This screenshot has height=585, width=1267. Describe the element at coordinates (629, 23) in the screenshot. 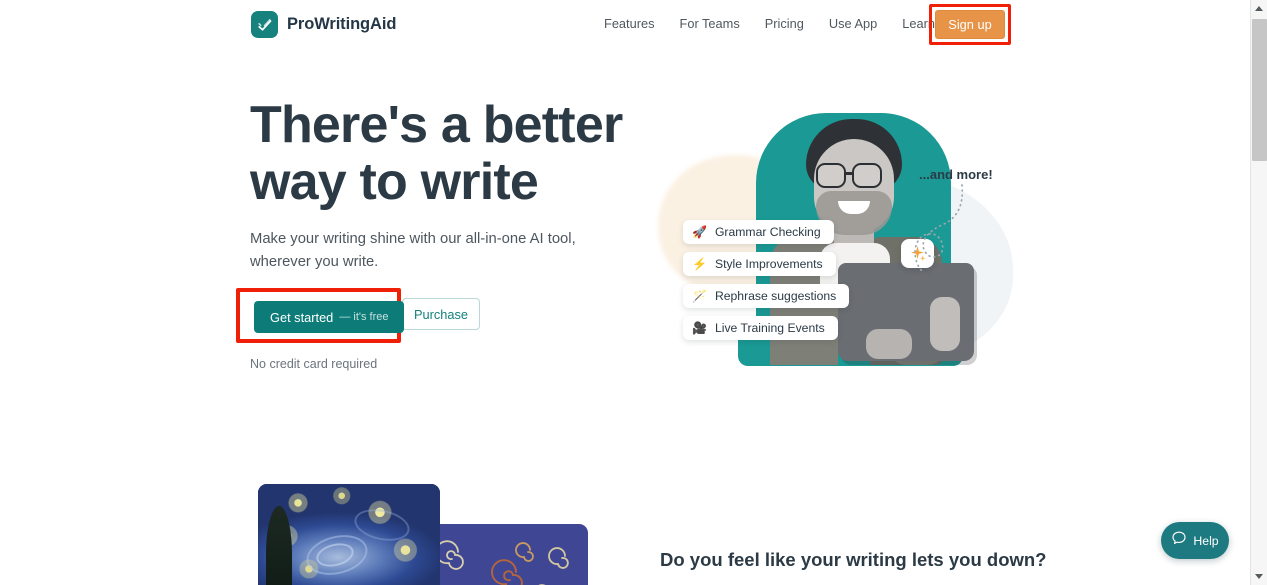

I see `nav-link-features: Features` at that location.